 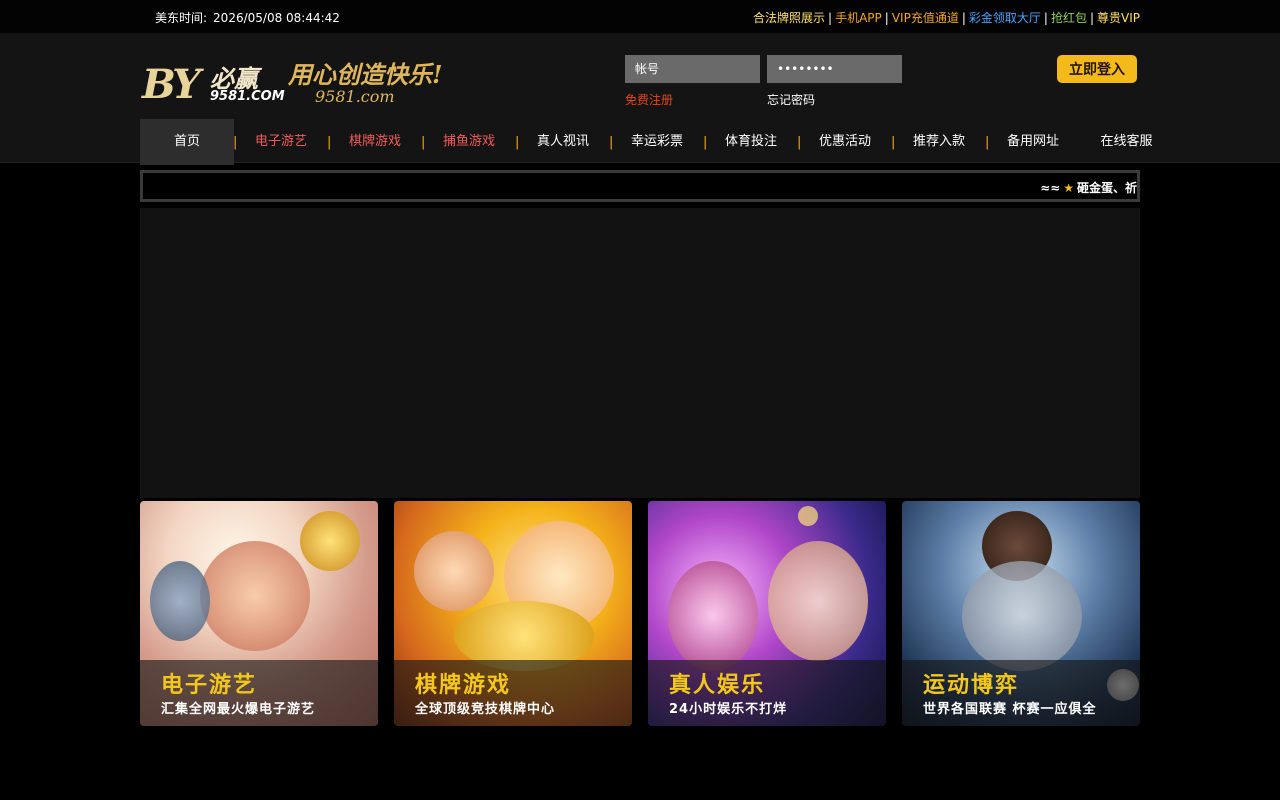 I want to click on card-sports: 运动博弈 世界各国联赛 杯赛一应俱全, so click(x=1021, y=613).